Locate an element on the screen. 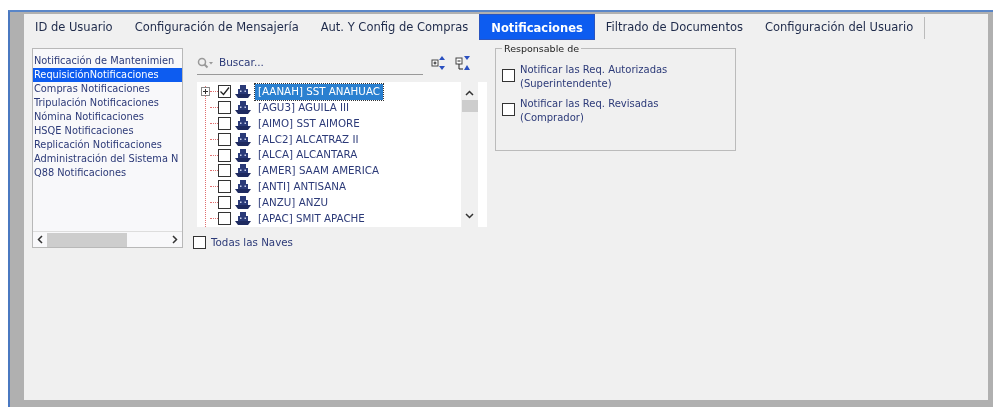 The height and width of the screenshot is (407, 1001). tree-item: [APAC] SMIT APACHE is located at coordinates (311, 218).